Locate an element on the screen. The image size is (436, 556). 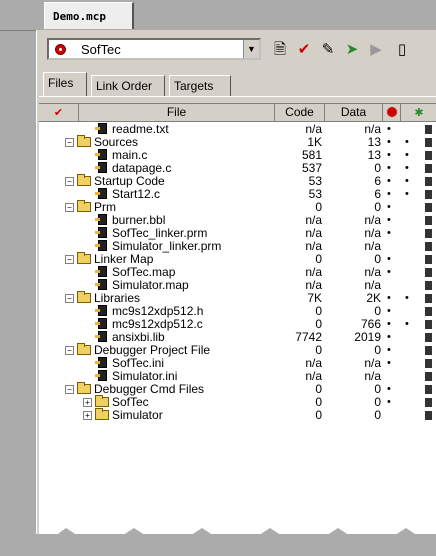
row-data: 13 is located at coordinates (374, 155).